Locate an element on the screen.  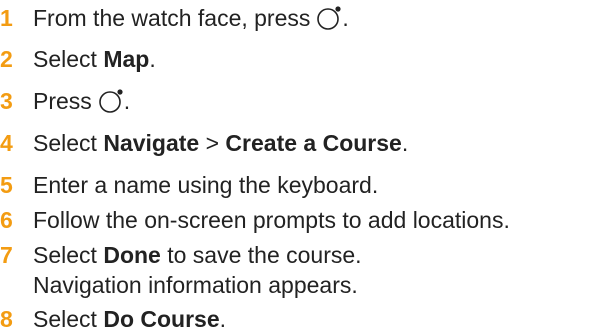
step-text: Select Navigate > Create a Course. is located at coordinates (221, 143).